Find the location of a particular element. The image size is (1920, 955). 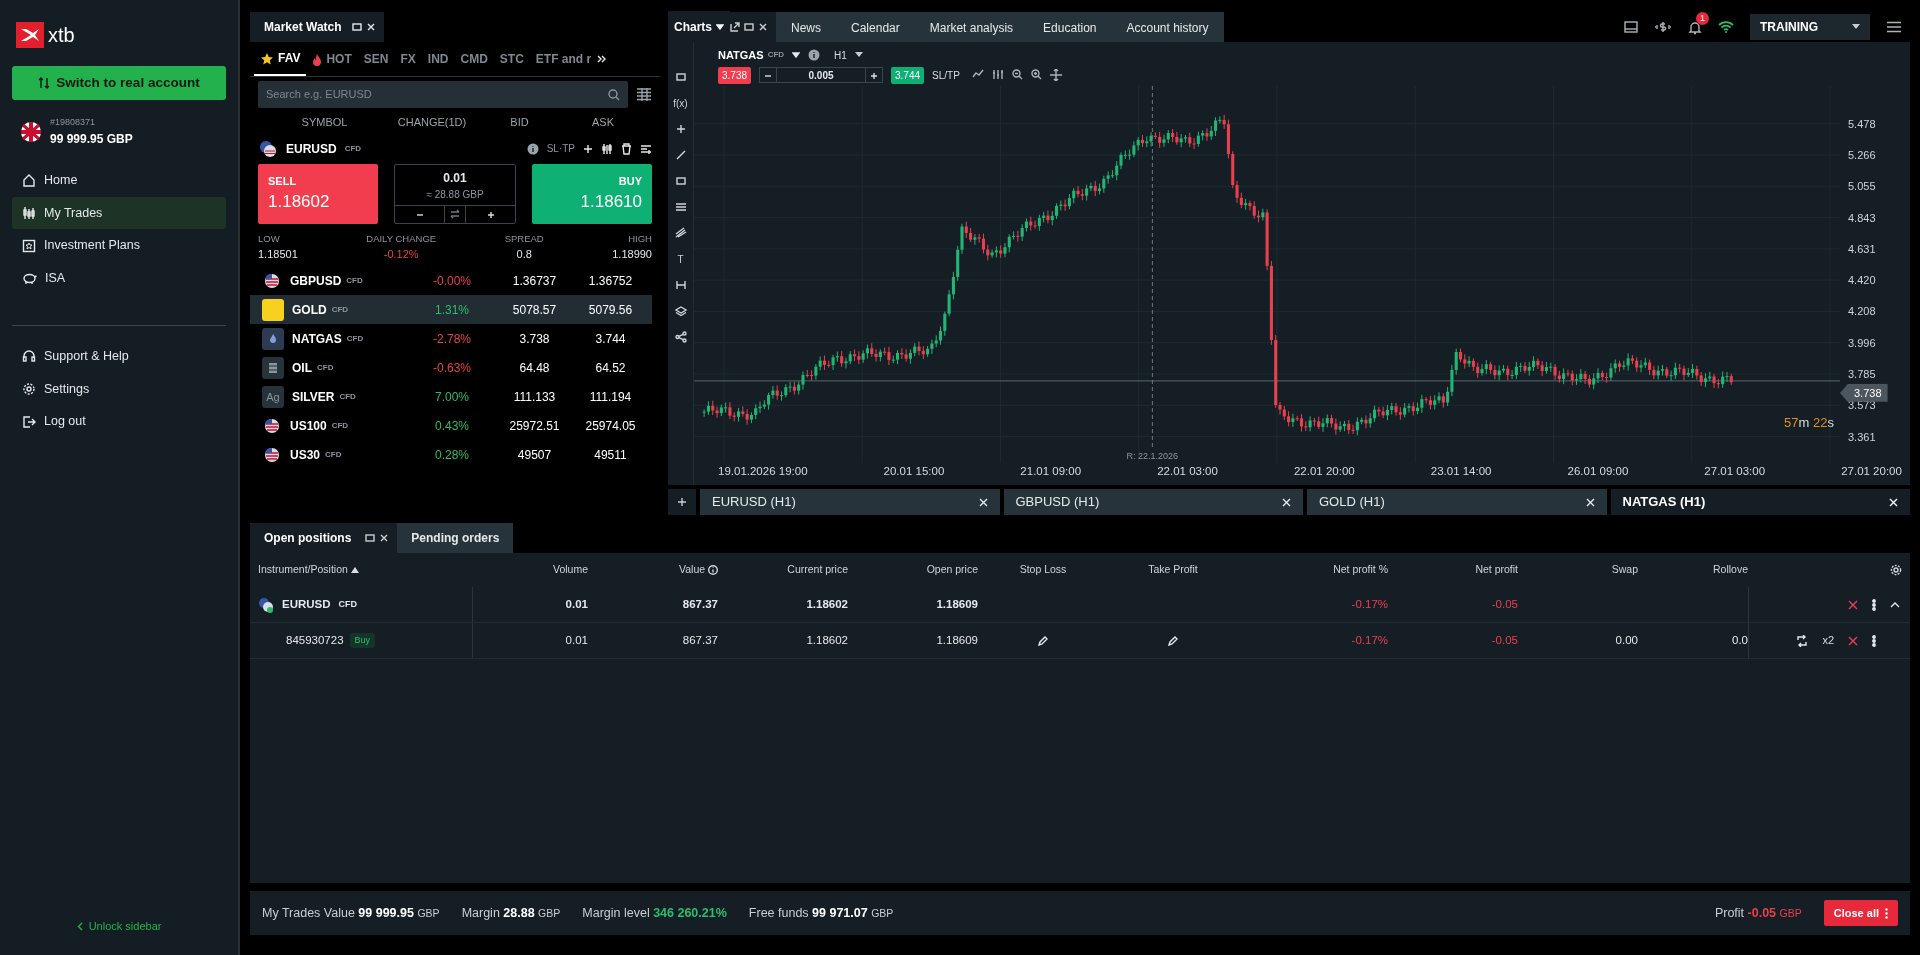

popout-icon is located at coordinates (735, 27).